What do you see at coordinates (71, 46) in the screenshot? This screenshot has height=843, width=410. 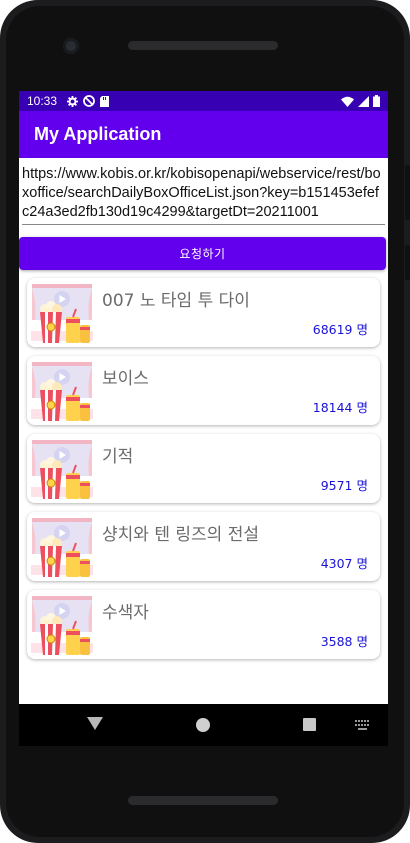 I see `front-camera` at bounding box center [71, 46].